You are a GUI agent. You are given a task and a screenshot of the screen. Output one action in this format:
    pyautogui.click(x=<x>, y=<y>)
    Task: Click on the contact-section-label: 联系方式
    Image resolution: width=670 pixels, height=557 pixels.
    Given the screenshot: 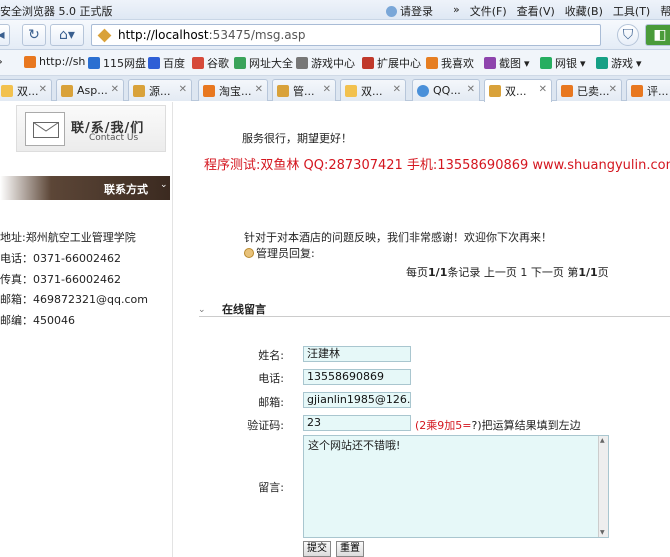 What is the action you would take?
    pyautogui.click(x=126, y=189)
    